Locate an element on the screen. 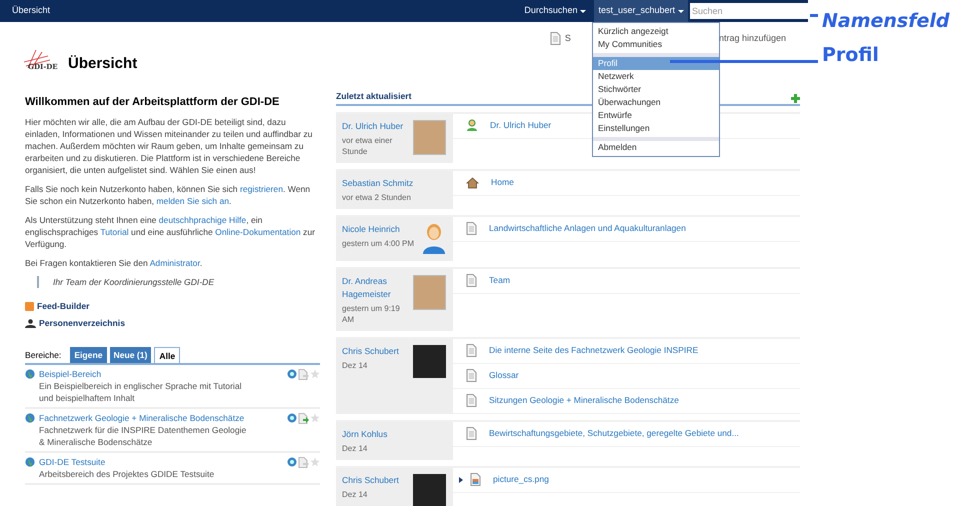 The height and width of the screenshot is (506, 956). menu-item: Netzwerk is located at coordinates (656, 76).